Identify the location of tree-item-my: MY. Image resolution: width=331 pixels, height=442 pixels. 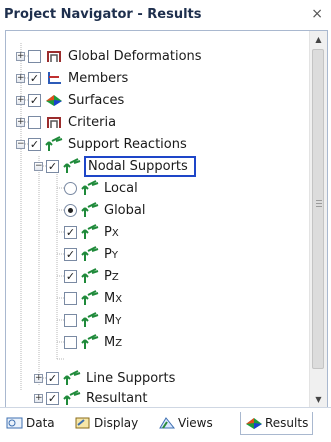
(92, 320).